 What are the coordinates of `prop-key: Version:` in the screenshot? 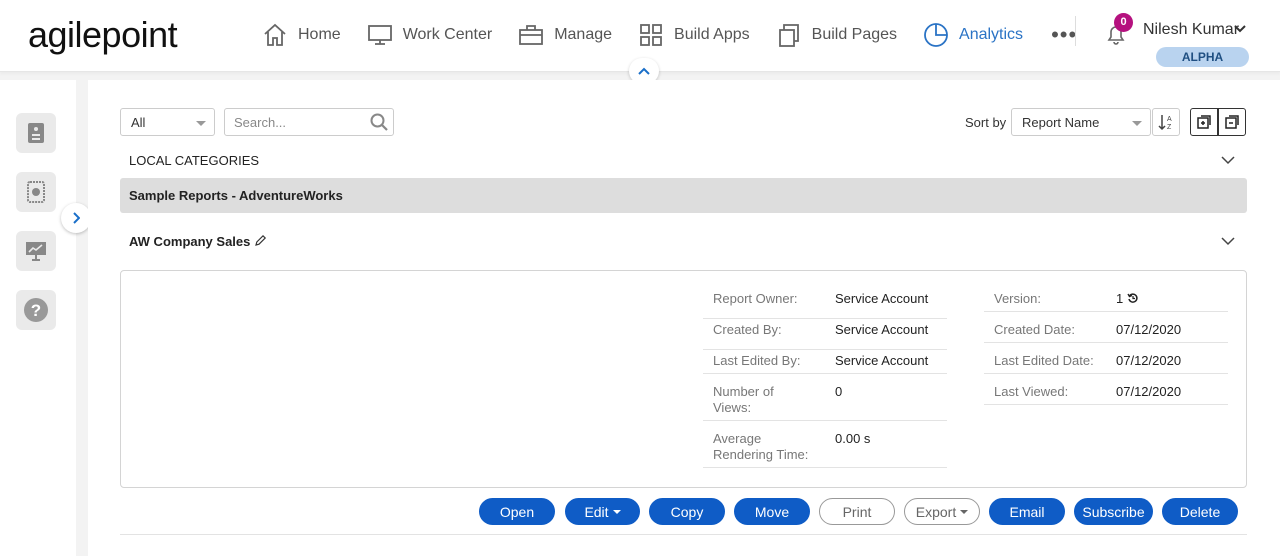 It's located at (1017, 298).